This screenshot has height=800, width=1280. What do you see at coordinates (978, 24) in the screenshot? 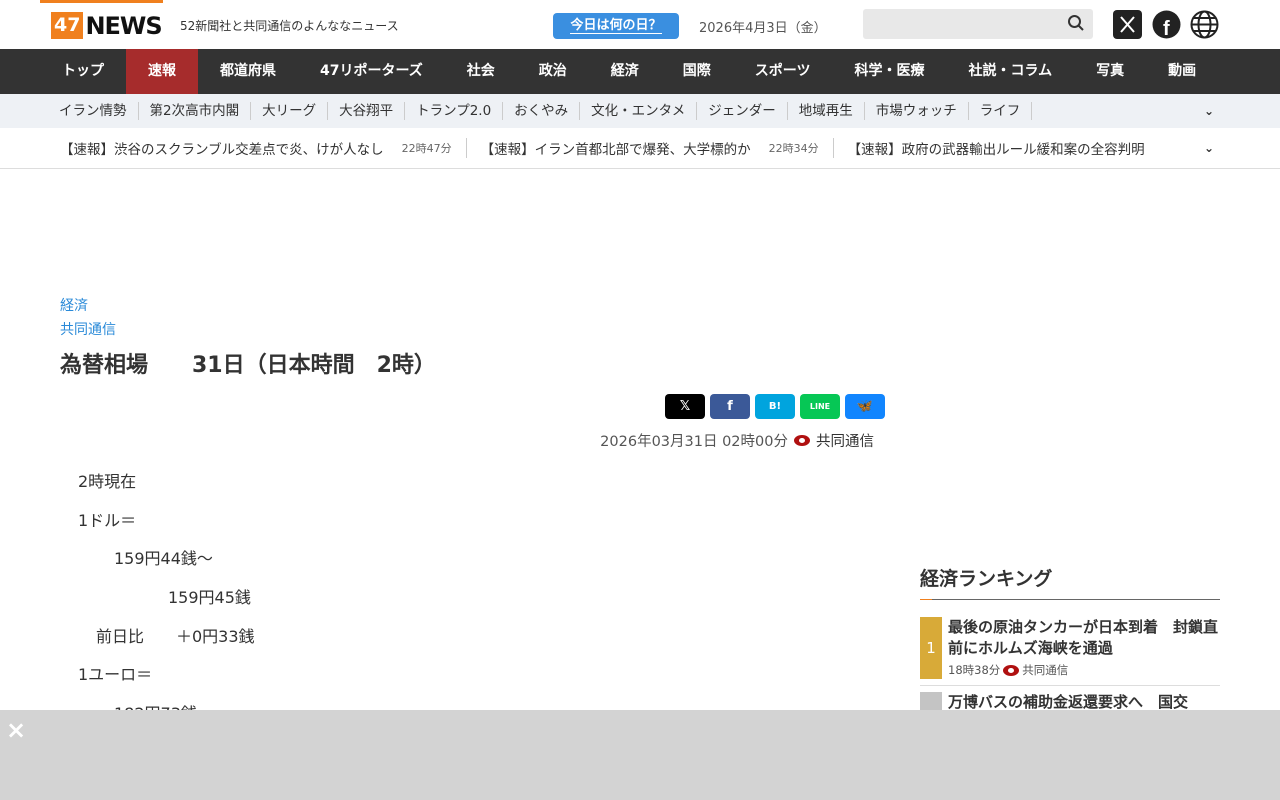
I see `search-input` at bounding box center [978, 24].